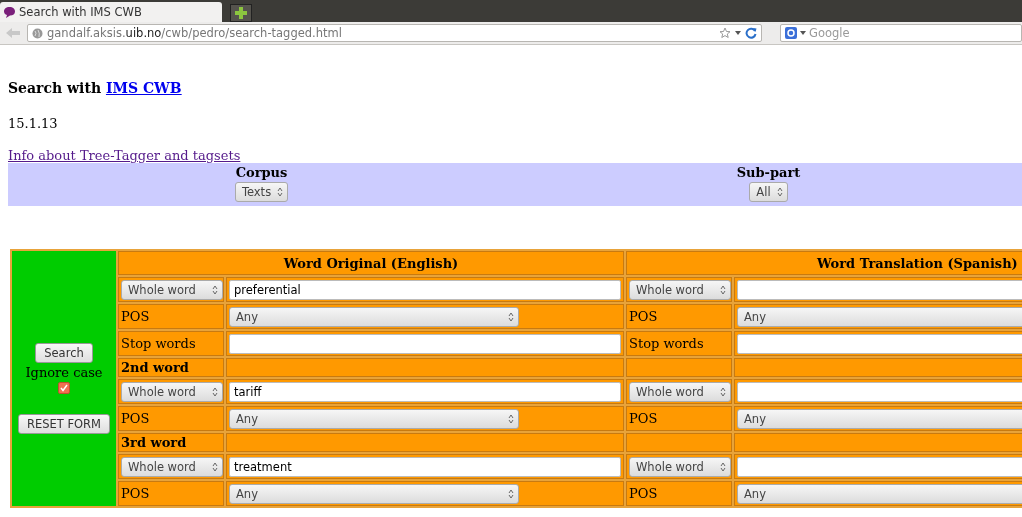 This screenshot has height=517, width=1022. What do you see at coordinates (143, 88) in the screenshot?
I see `title-link: IMS CWB` at bounding box center [143, 88].